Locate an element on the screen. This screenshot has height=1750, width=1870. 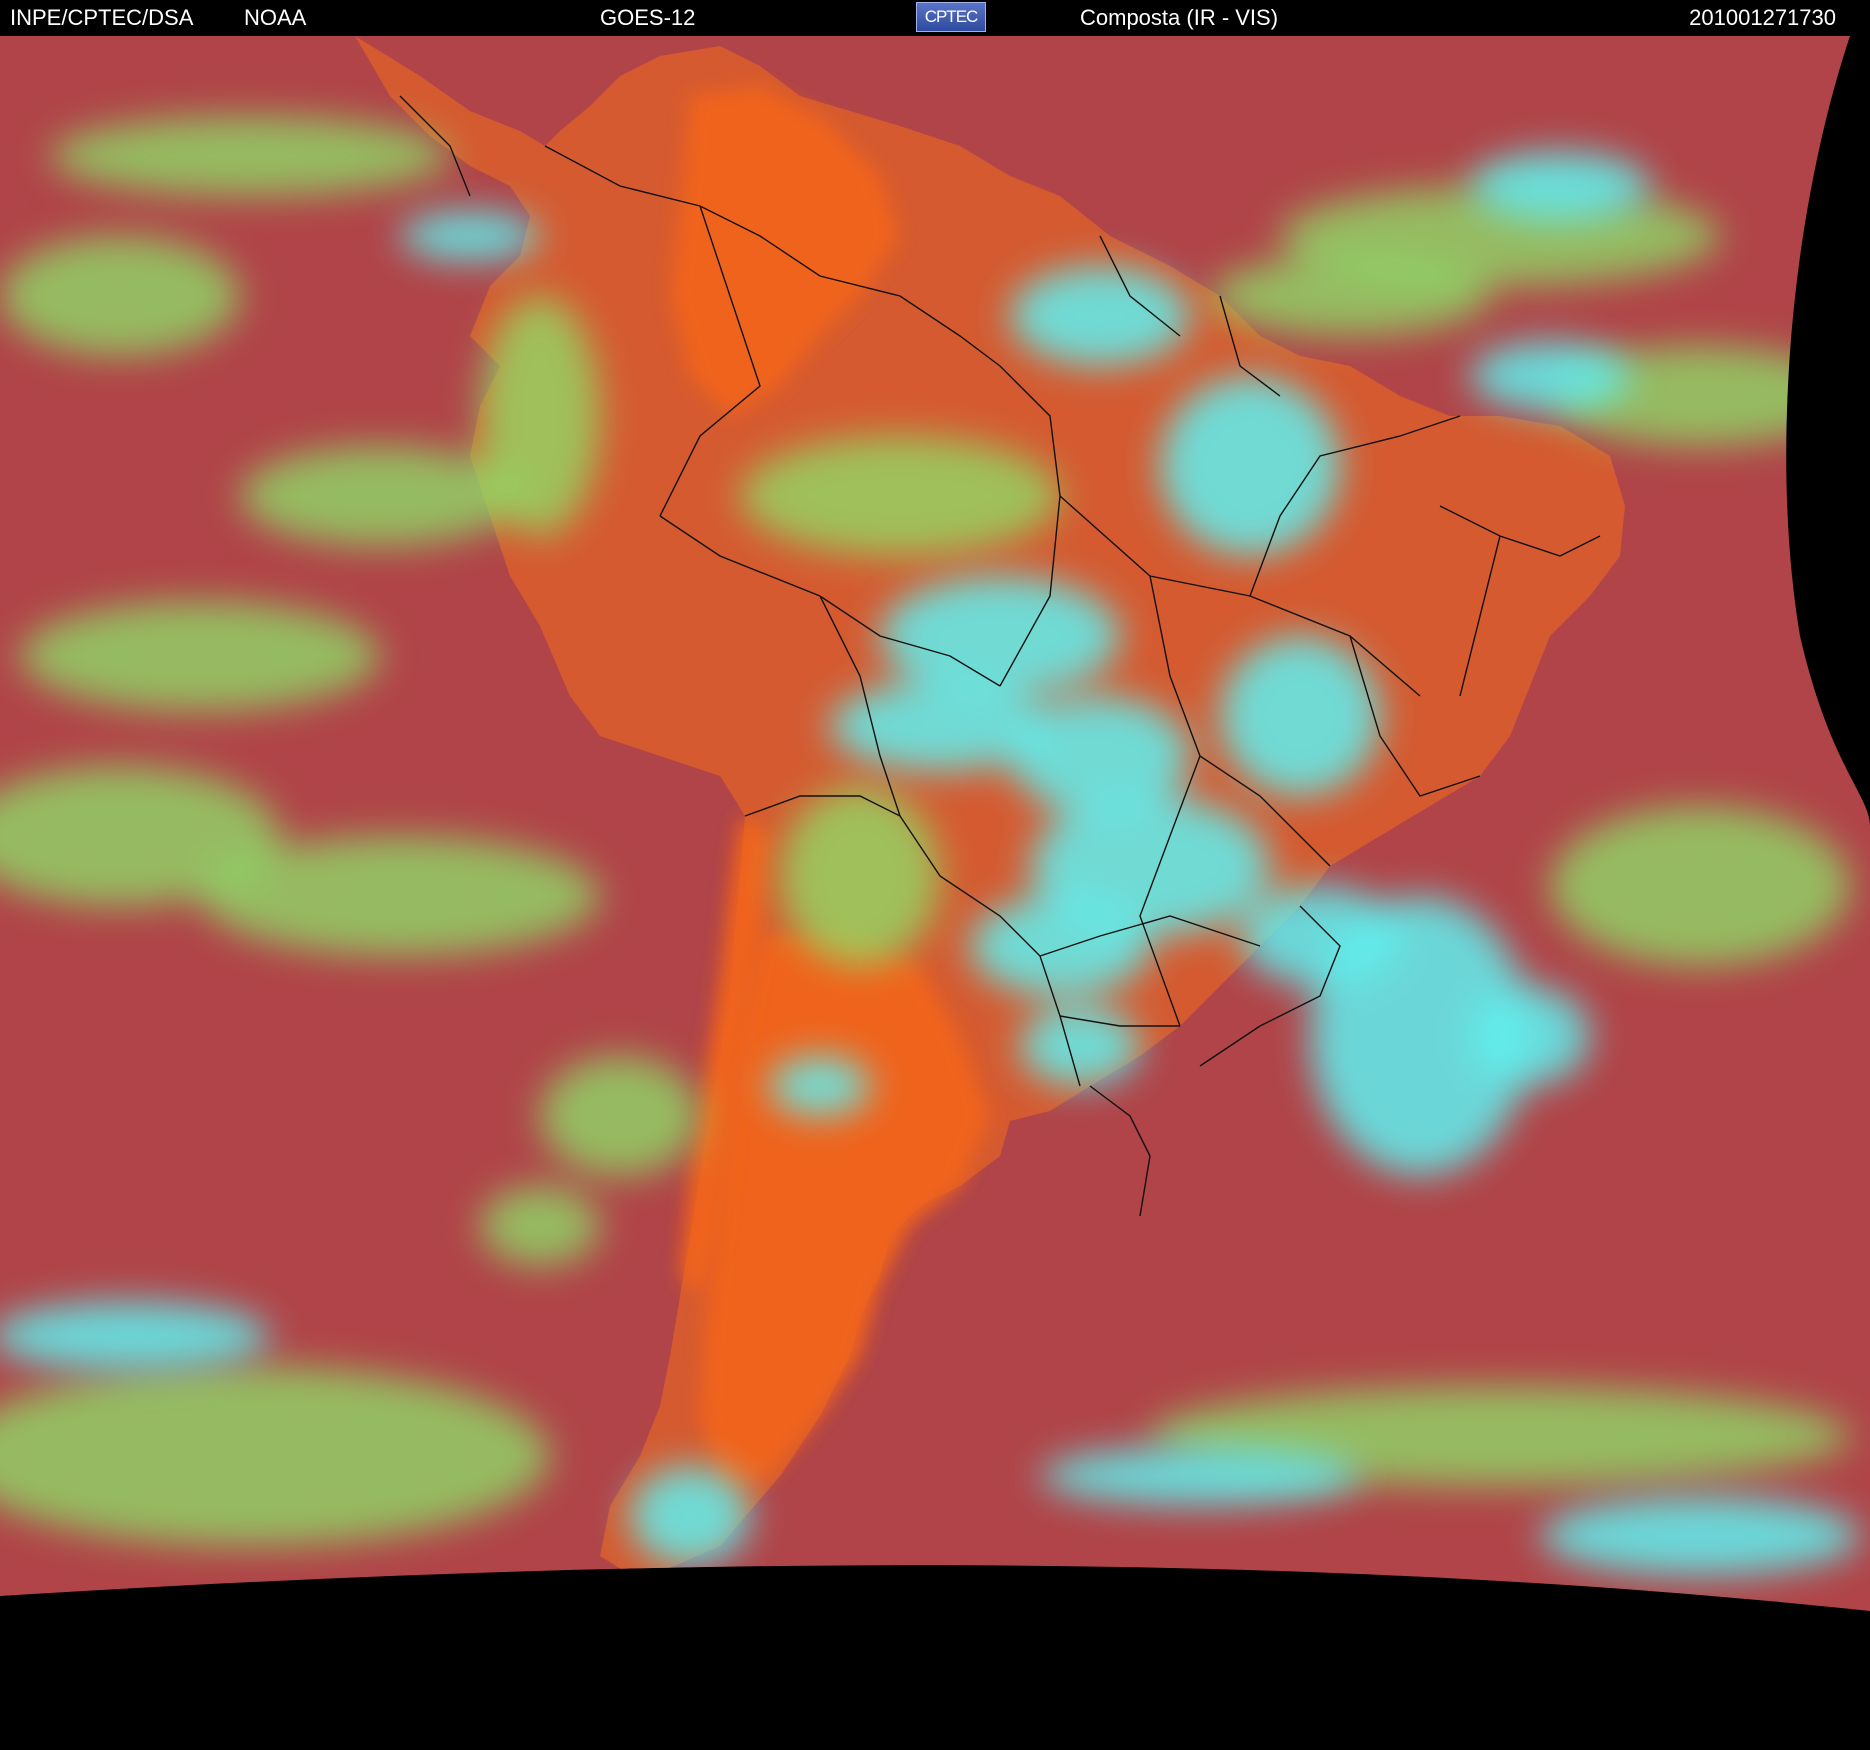
cptec-logo-text: CPTEC is located at coordinates (951, 16).